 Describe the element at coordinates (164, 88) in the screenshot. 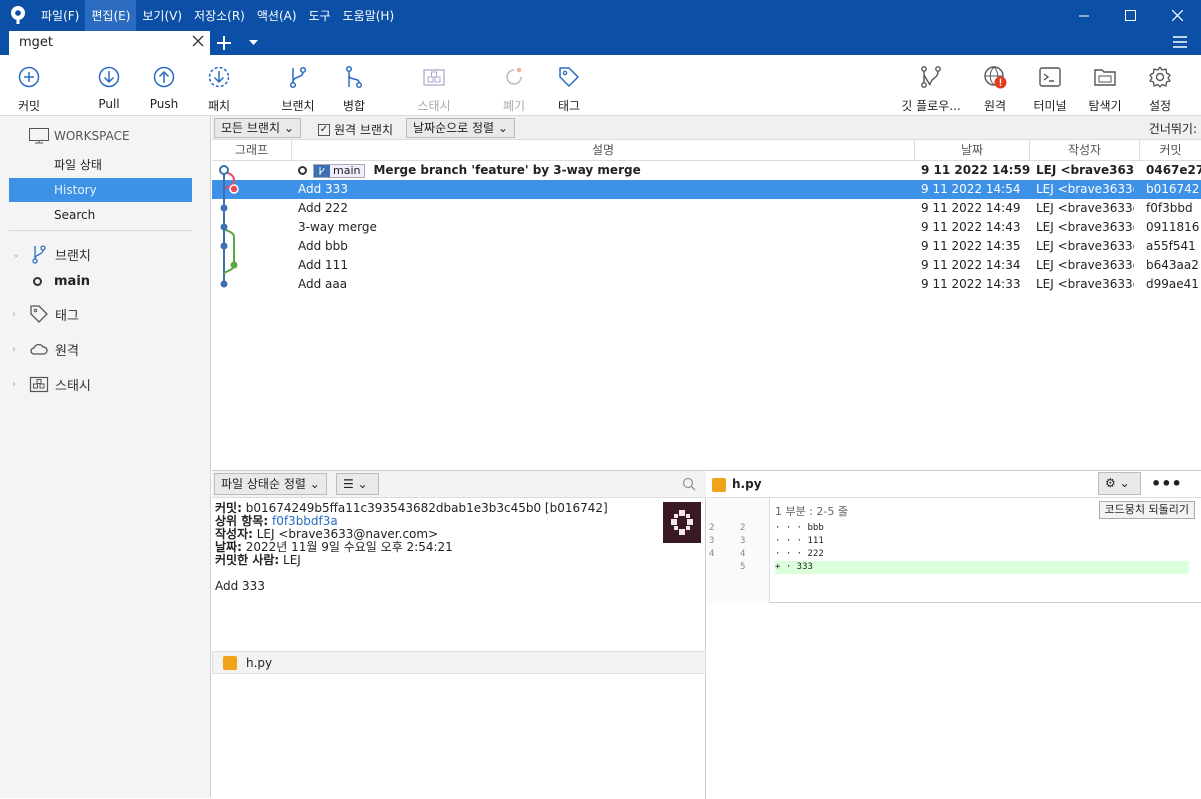

I see `push-button: Push` at that location.